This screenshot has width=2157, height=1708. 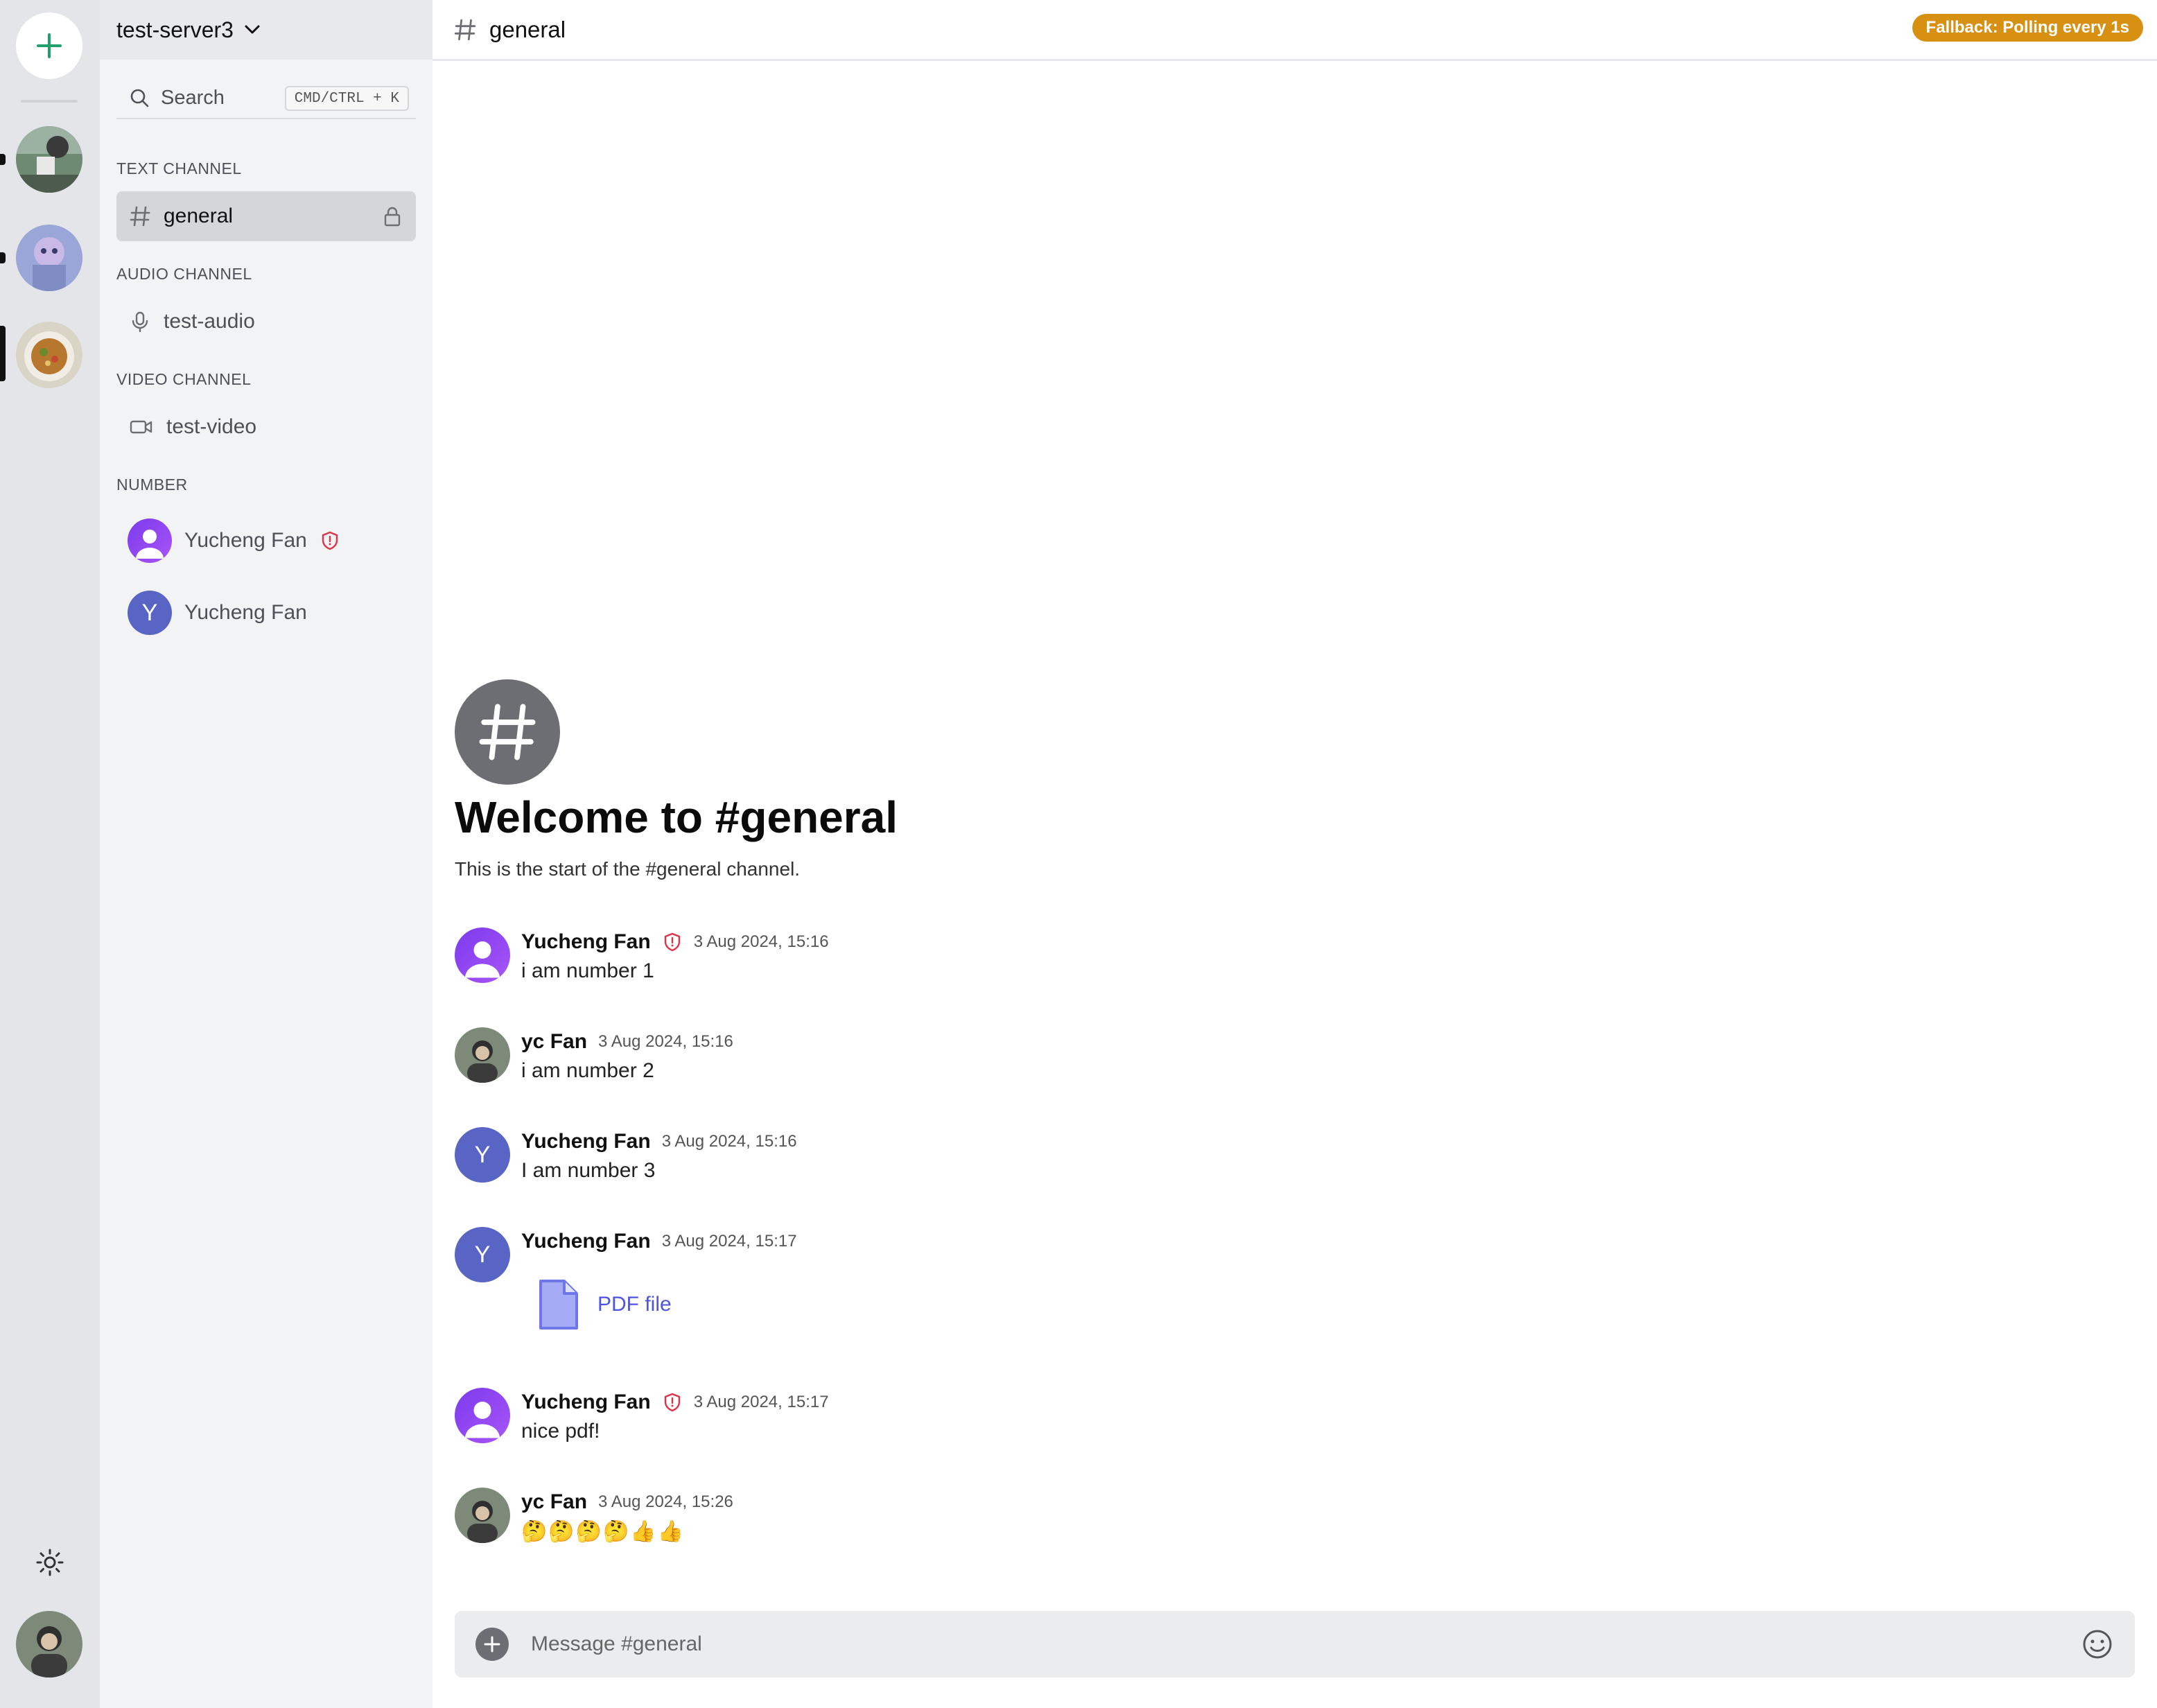 I want to click on message-text: i am number 2, so click(x=587, y=1070).